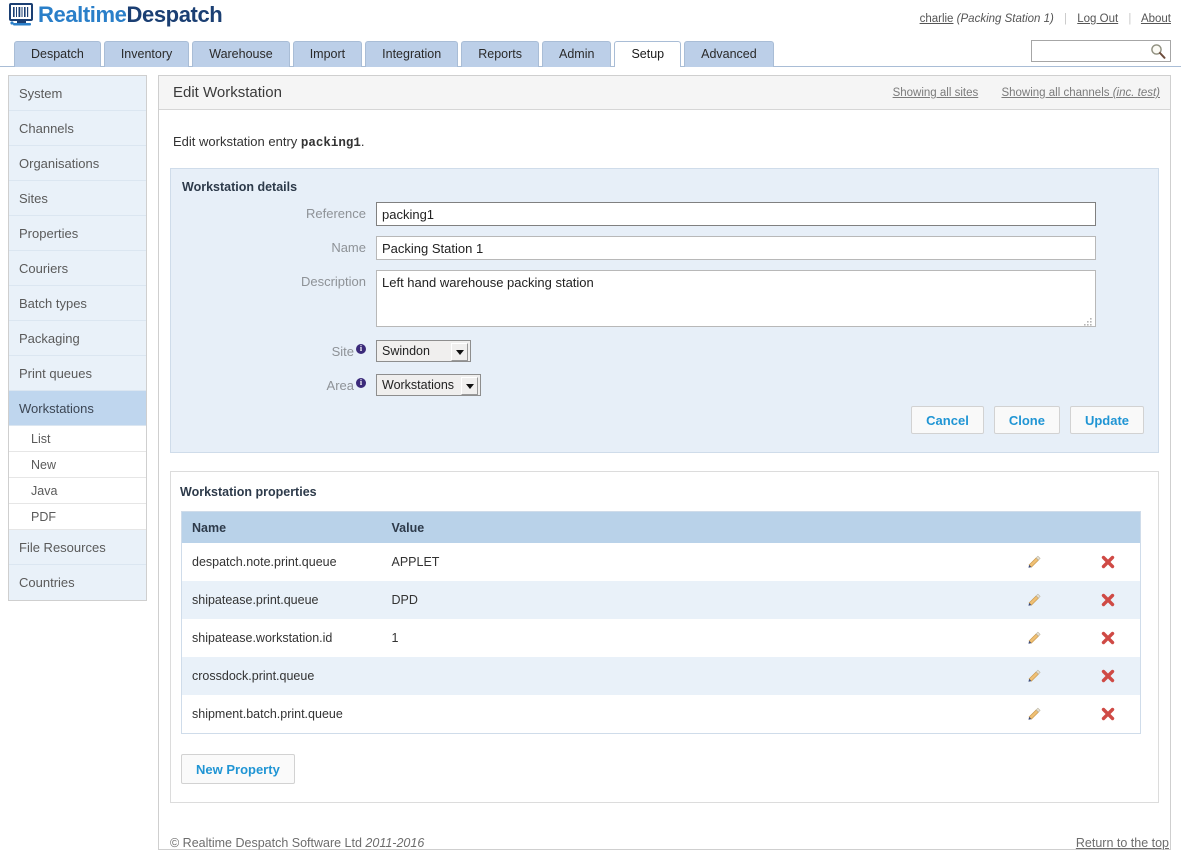 The image size is (1181, 860). Describe the element at coordinates (227, 92) in the screenshot. I see `page-title: Edit Workstation` at that location.